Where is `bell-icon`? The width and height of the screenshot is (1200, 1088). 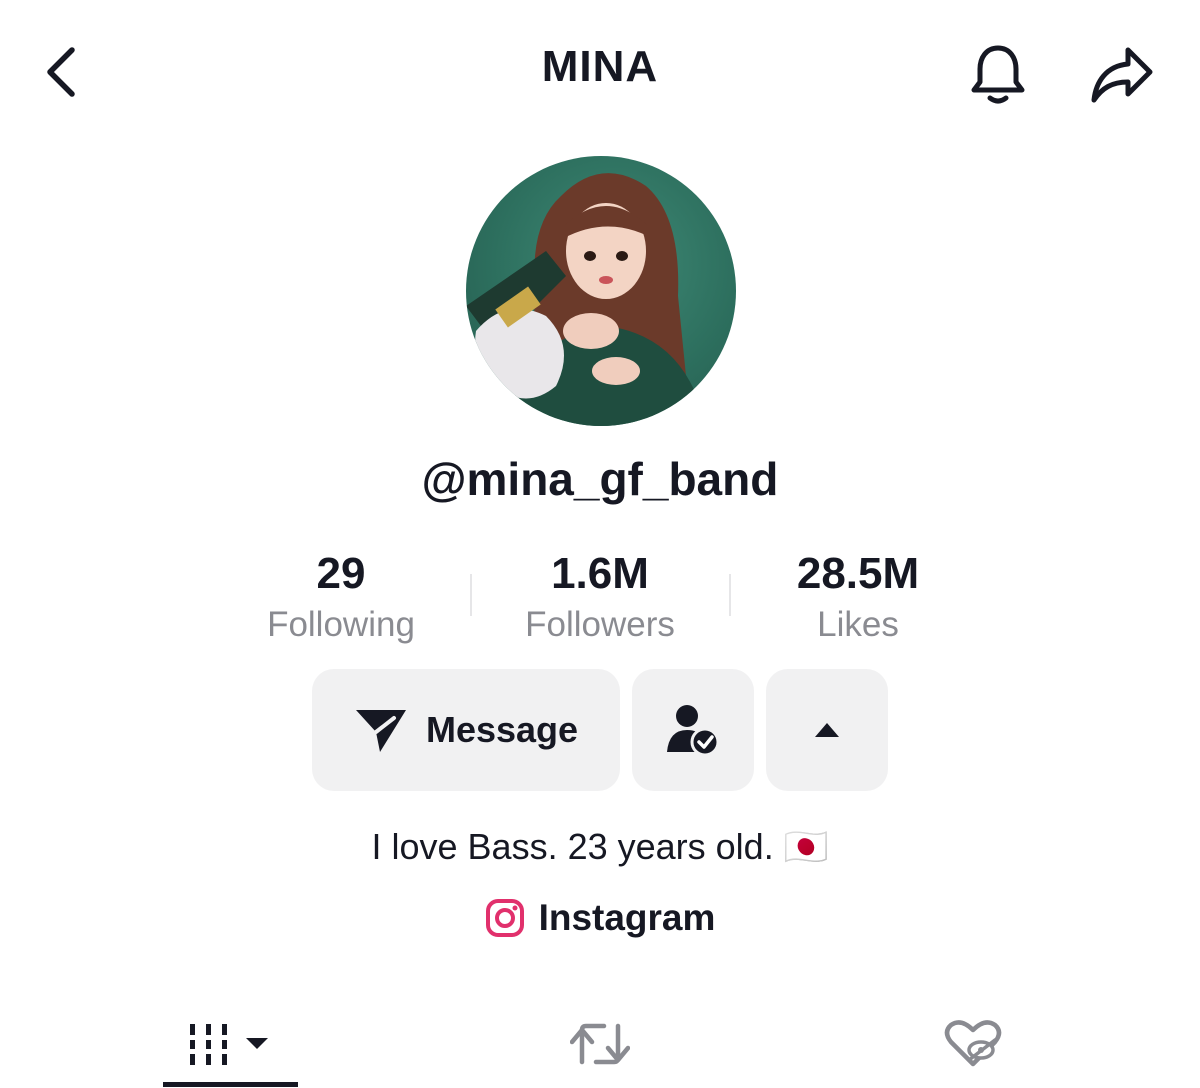 bell-icon is located at coordinates (998, 74).